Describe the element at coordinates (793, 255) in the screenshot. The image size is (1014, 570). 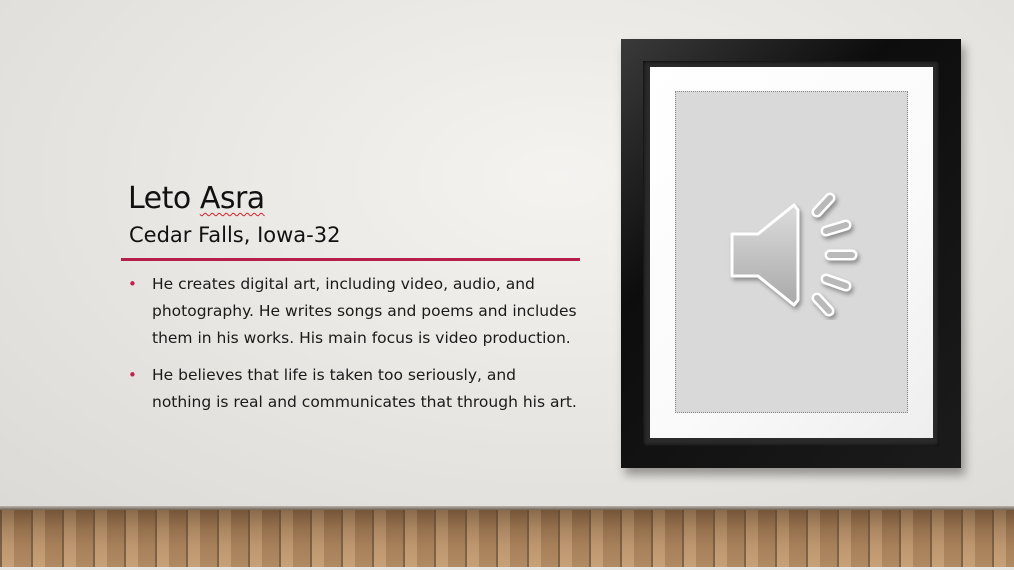
I see `speaker-audio-icon` at that location.